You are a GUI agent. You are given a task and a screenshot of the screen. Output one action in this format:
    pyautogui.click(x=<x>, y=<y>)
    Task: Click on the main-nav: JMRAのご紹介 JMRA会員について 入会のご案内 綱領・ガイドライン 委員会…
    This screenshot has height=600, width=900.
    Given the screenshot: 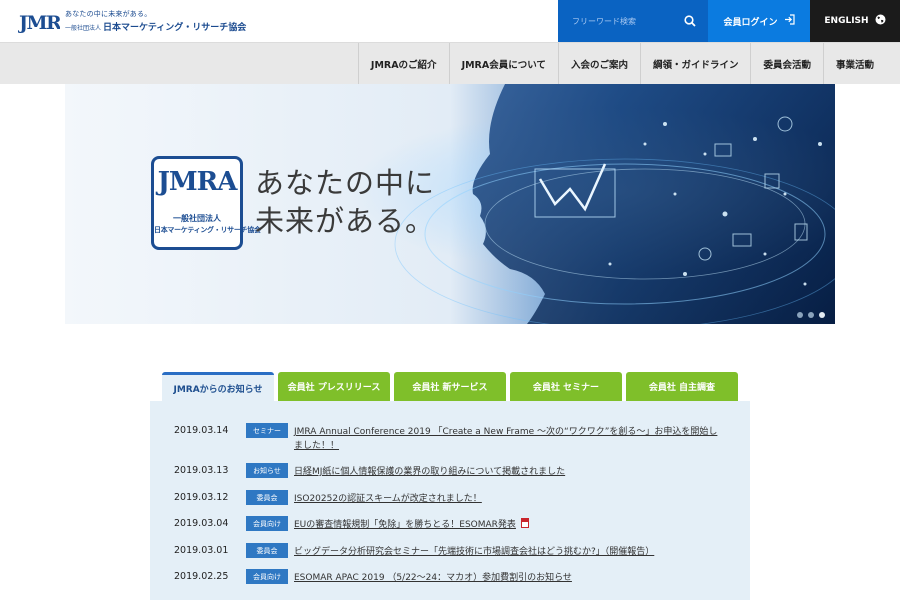 What is the action you would take?
    pyautogui.click(x=621, y=64)
    